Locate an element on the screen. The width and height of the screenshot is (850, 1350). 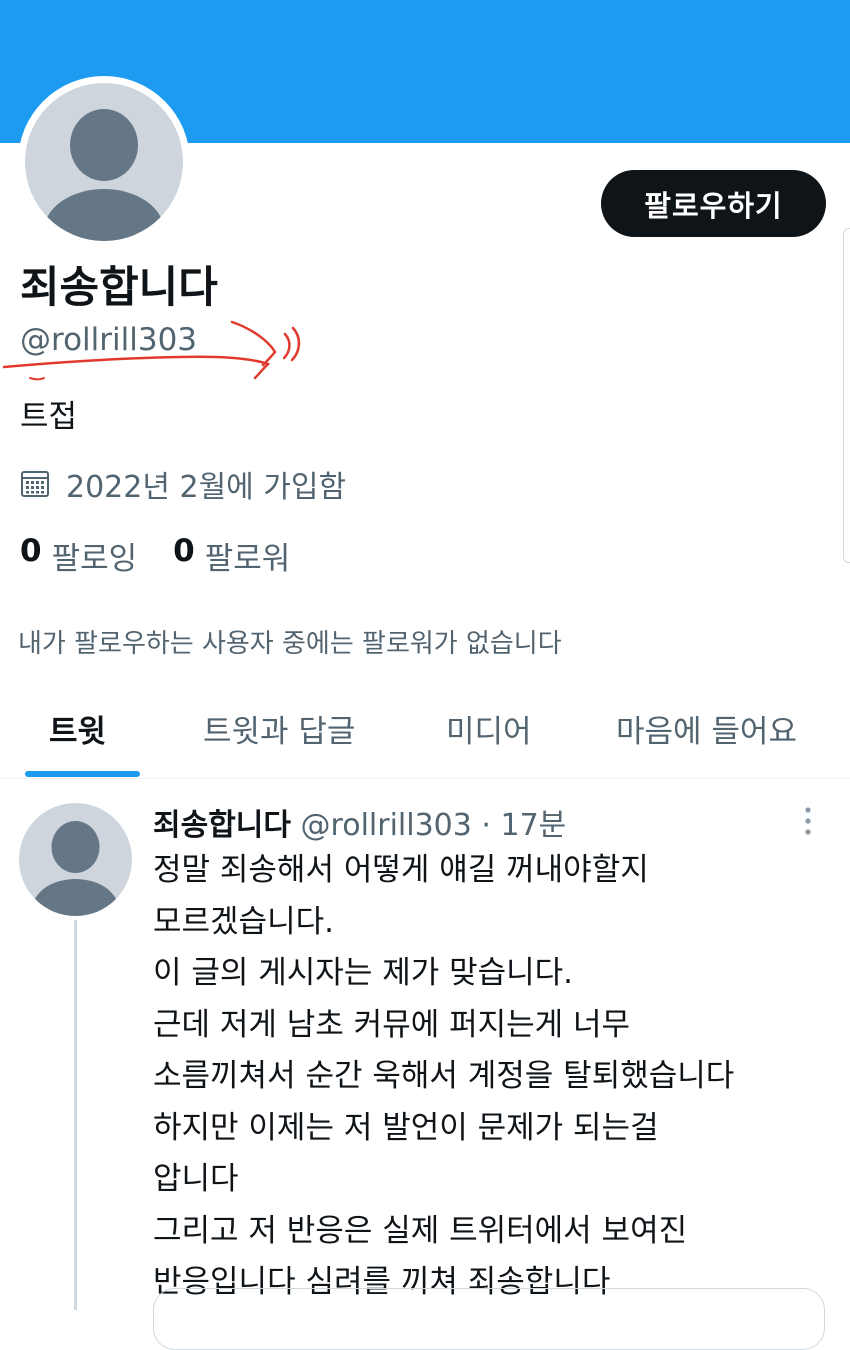
follow-button: 팔로우하기 is located at coordinates (713, 203).